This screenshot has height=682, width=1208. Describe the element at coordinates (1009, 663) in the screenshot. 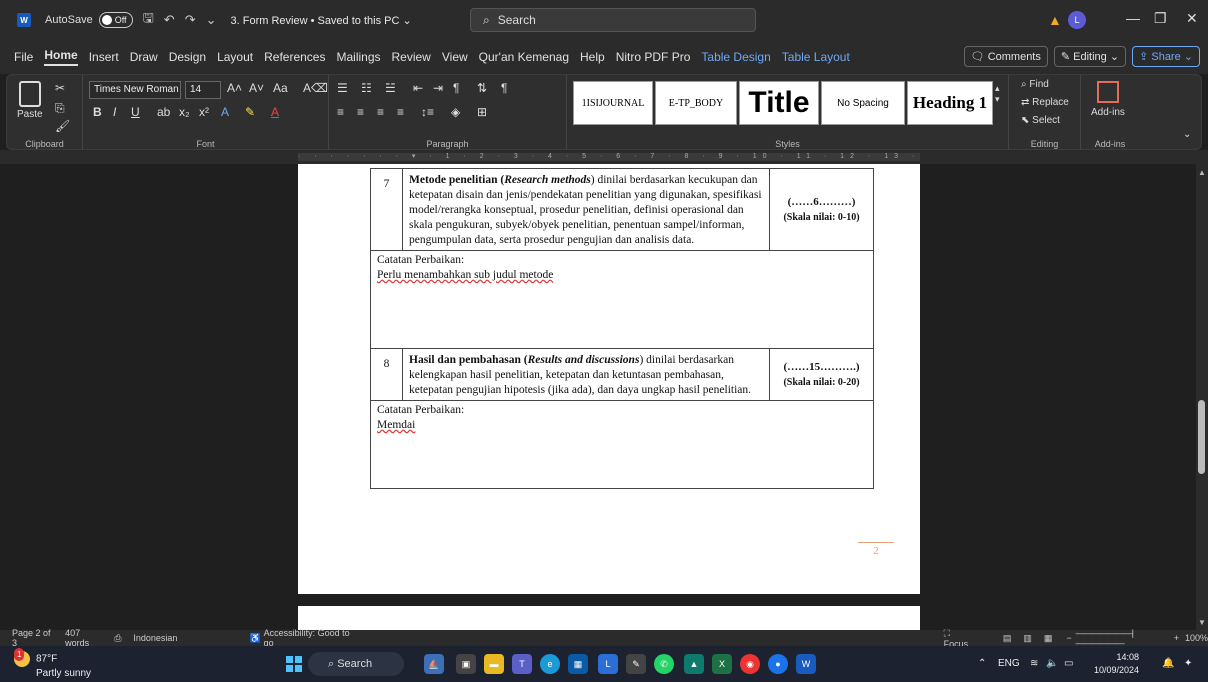

I see `input-language: ENG` at that location.